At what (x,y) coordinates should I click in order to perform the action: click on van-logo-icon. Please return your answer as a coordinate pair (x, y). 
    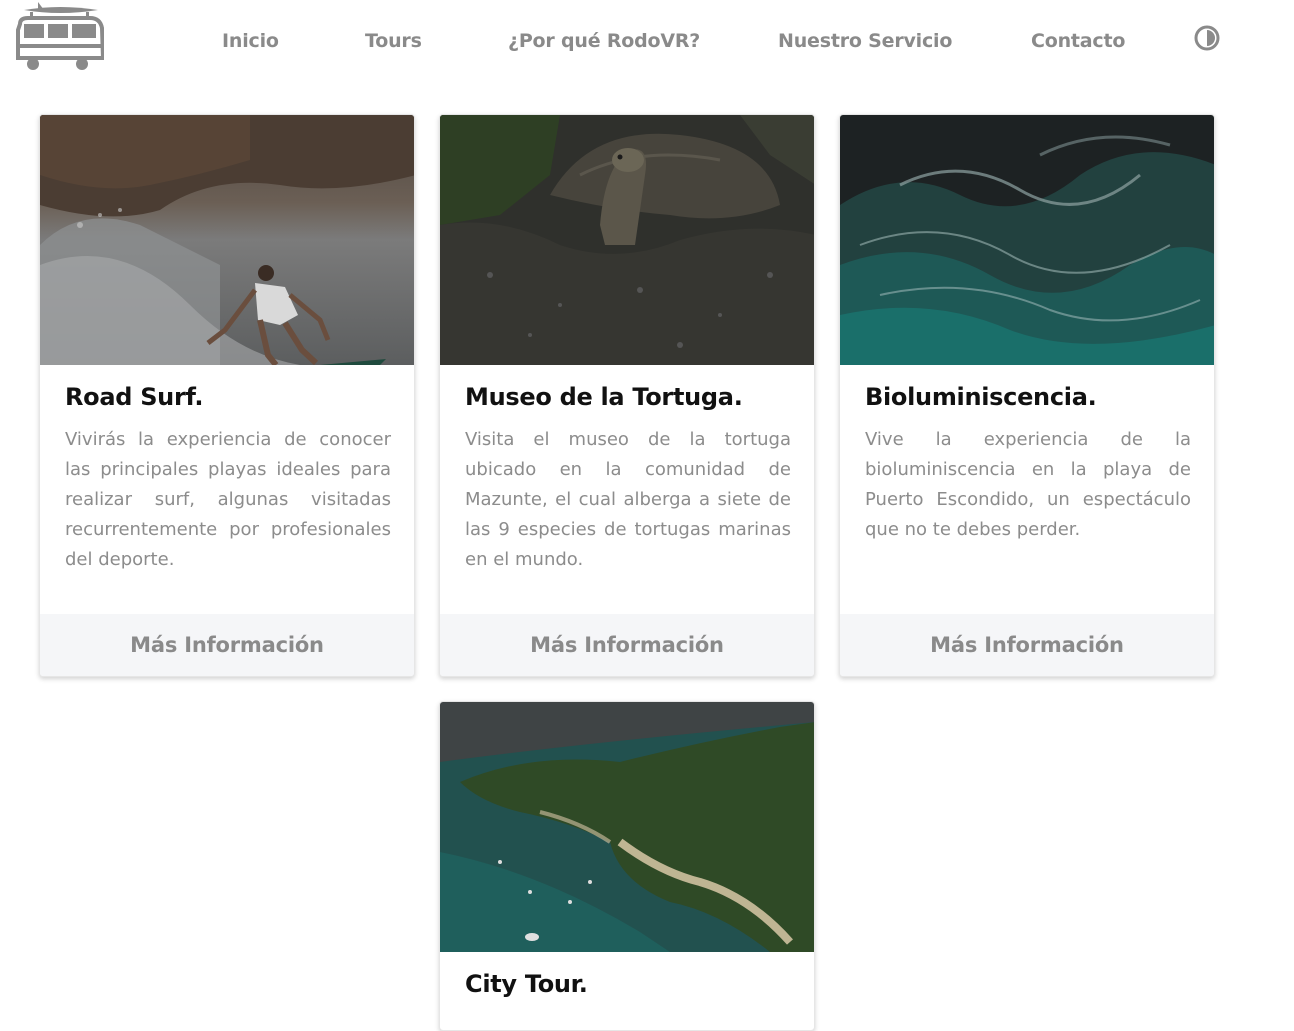
    Looking at the image, I should click on (61, 36).